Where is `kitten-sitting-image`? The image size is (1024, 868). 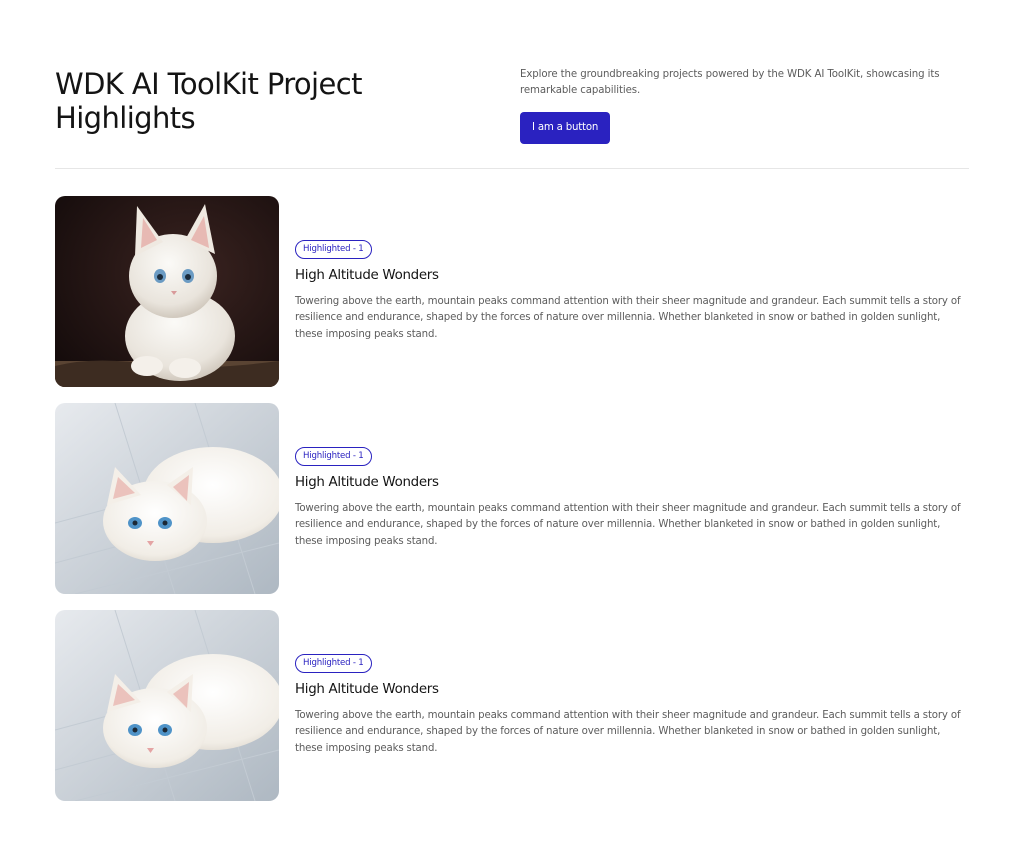 kitten-sitting-image is located at coordinates (167, 291).